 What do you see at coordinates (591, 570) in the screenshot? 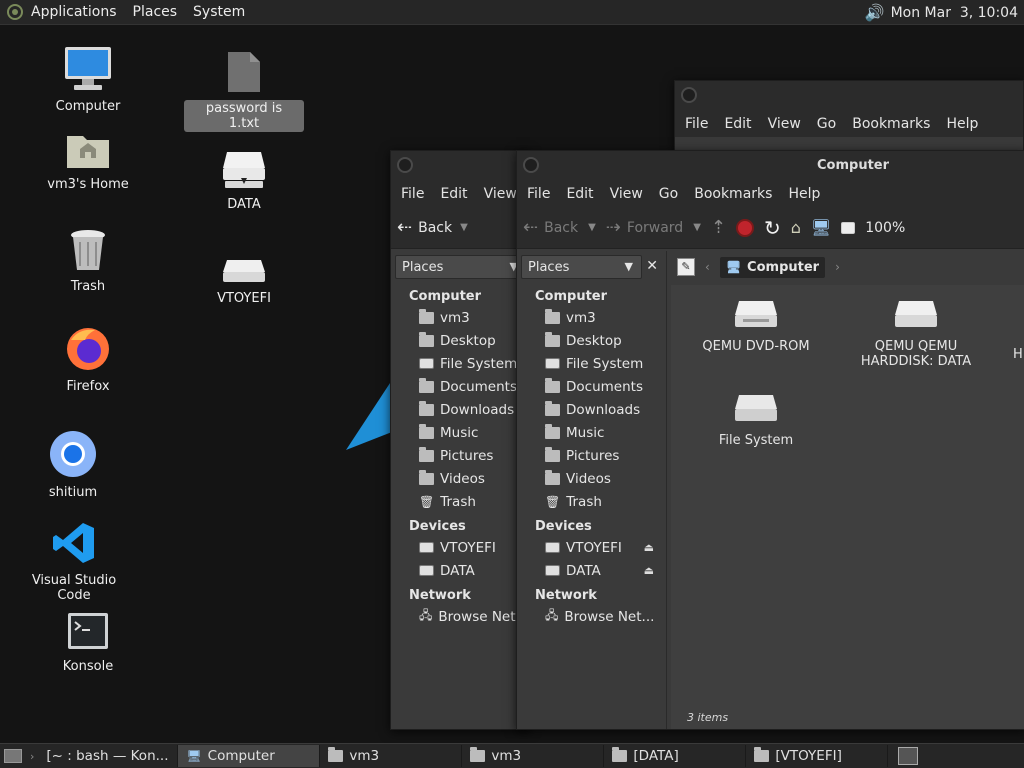
I see `sidebar-item-data: DATA ⏏` at bounding box center [591, 570].